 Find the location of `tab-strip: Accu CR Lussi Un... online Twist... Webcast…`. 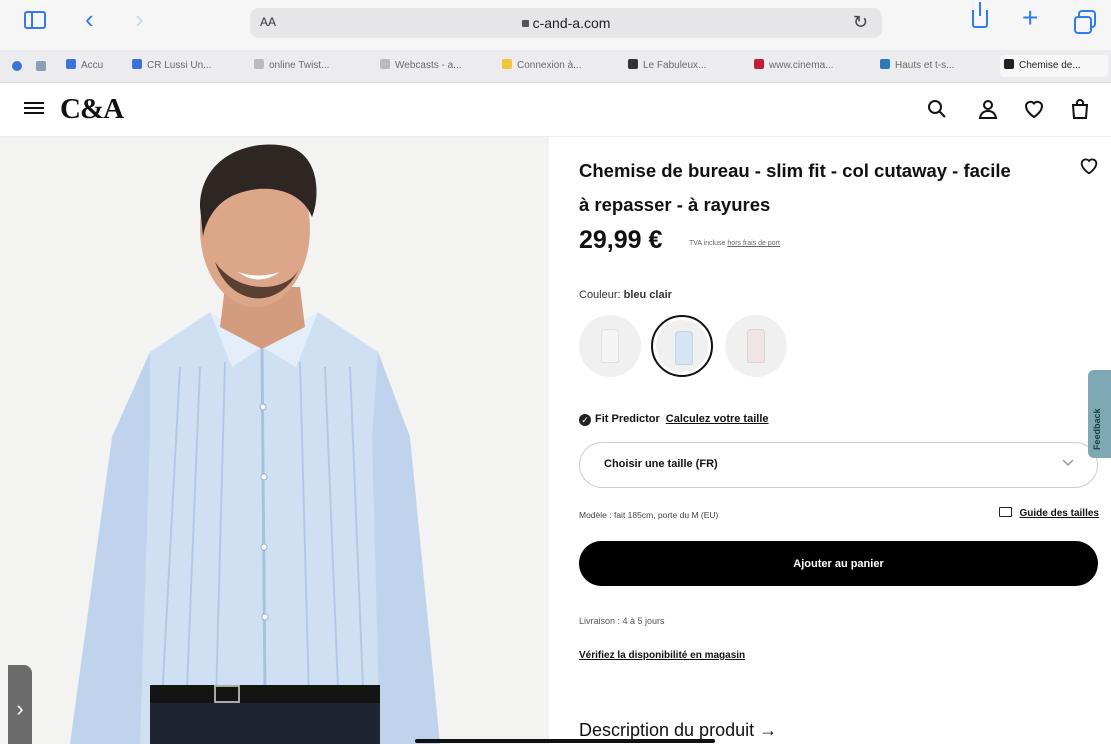

tab-strip: Accu CR Lussi Un... online Twist... Webcast… is located at coordinates (555, 66).